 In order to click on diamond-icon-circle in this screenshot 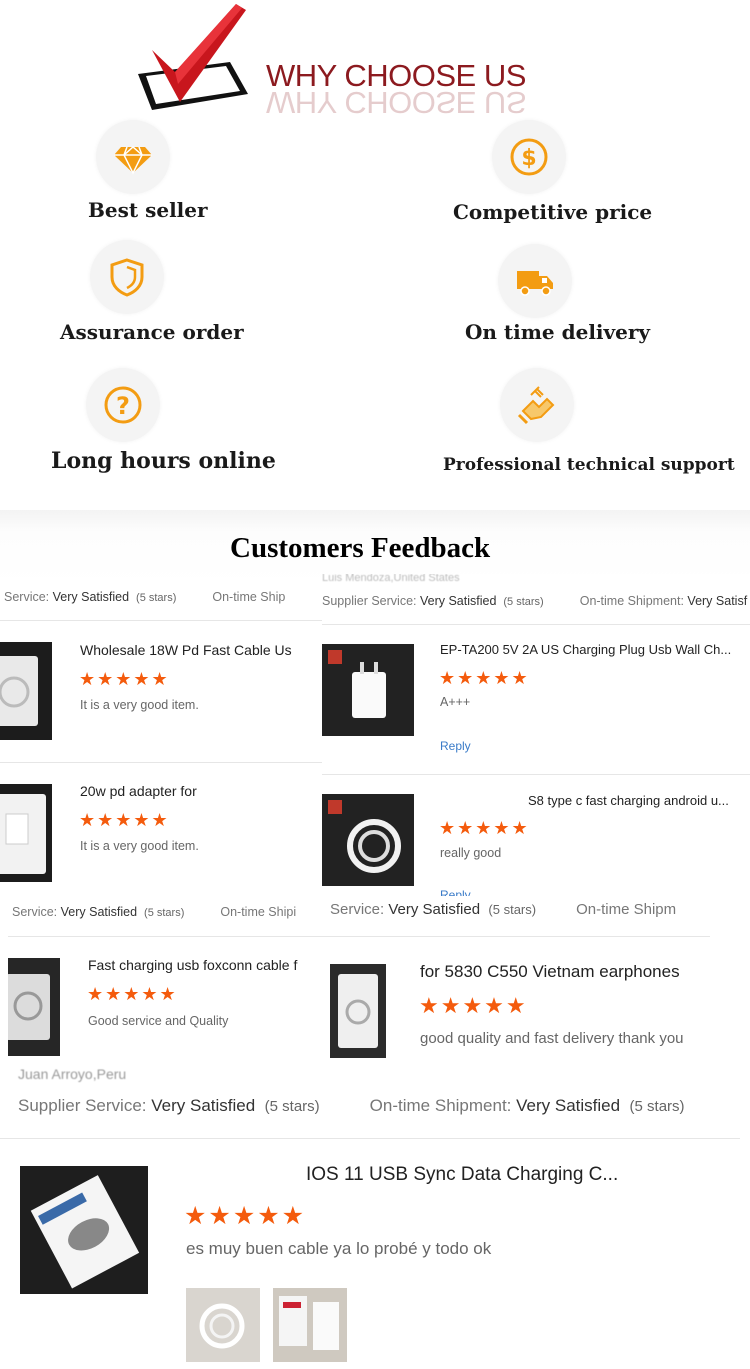, I will do `click(133, 157)`.